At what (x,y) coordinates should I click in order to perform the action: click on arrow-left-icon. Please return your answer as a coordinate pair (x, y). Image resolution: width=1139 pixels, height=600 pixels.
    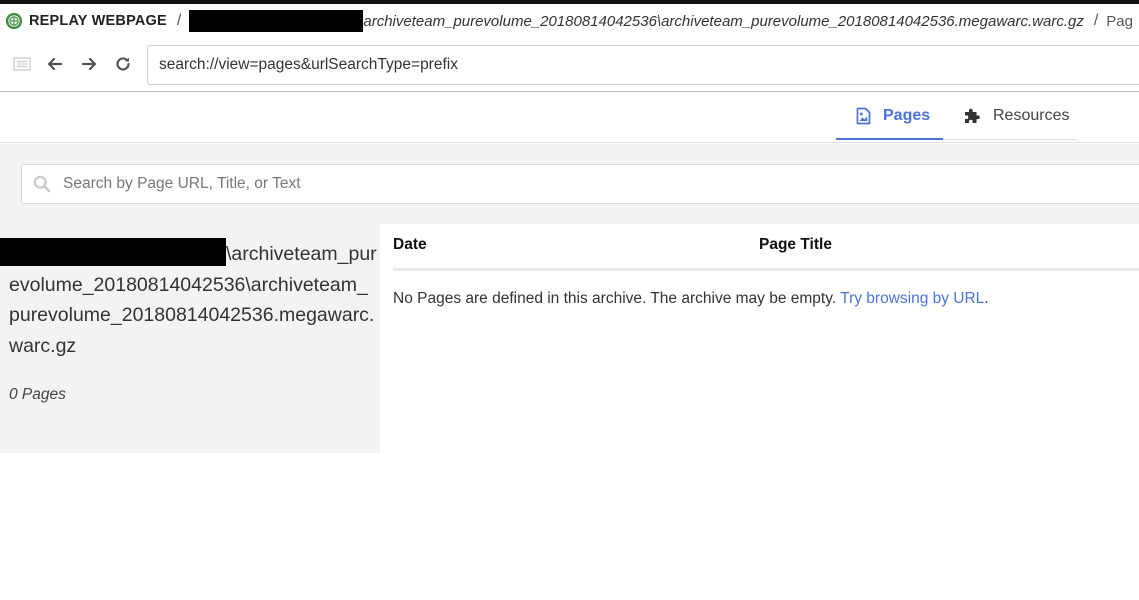
    Looking at the image, I should click on (55, 64).